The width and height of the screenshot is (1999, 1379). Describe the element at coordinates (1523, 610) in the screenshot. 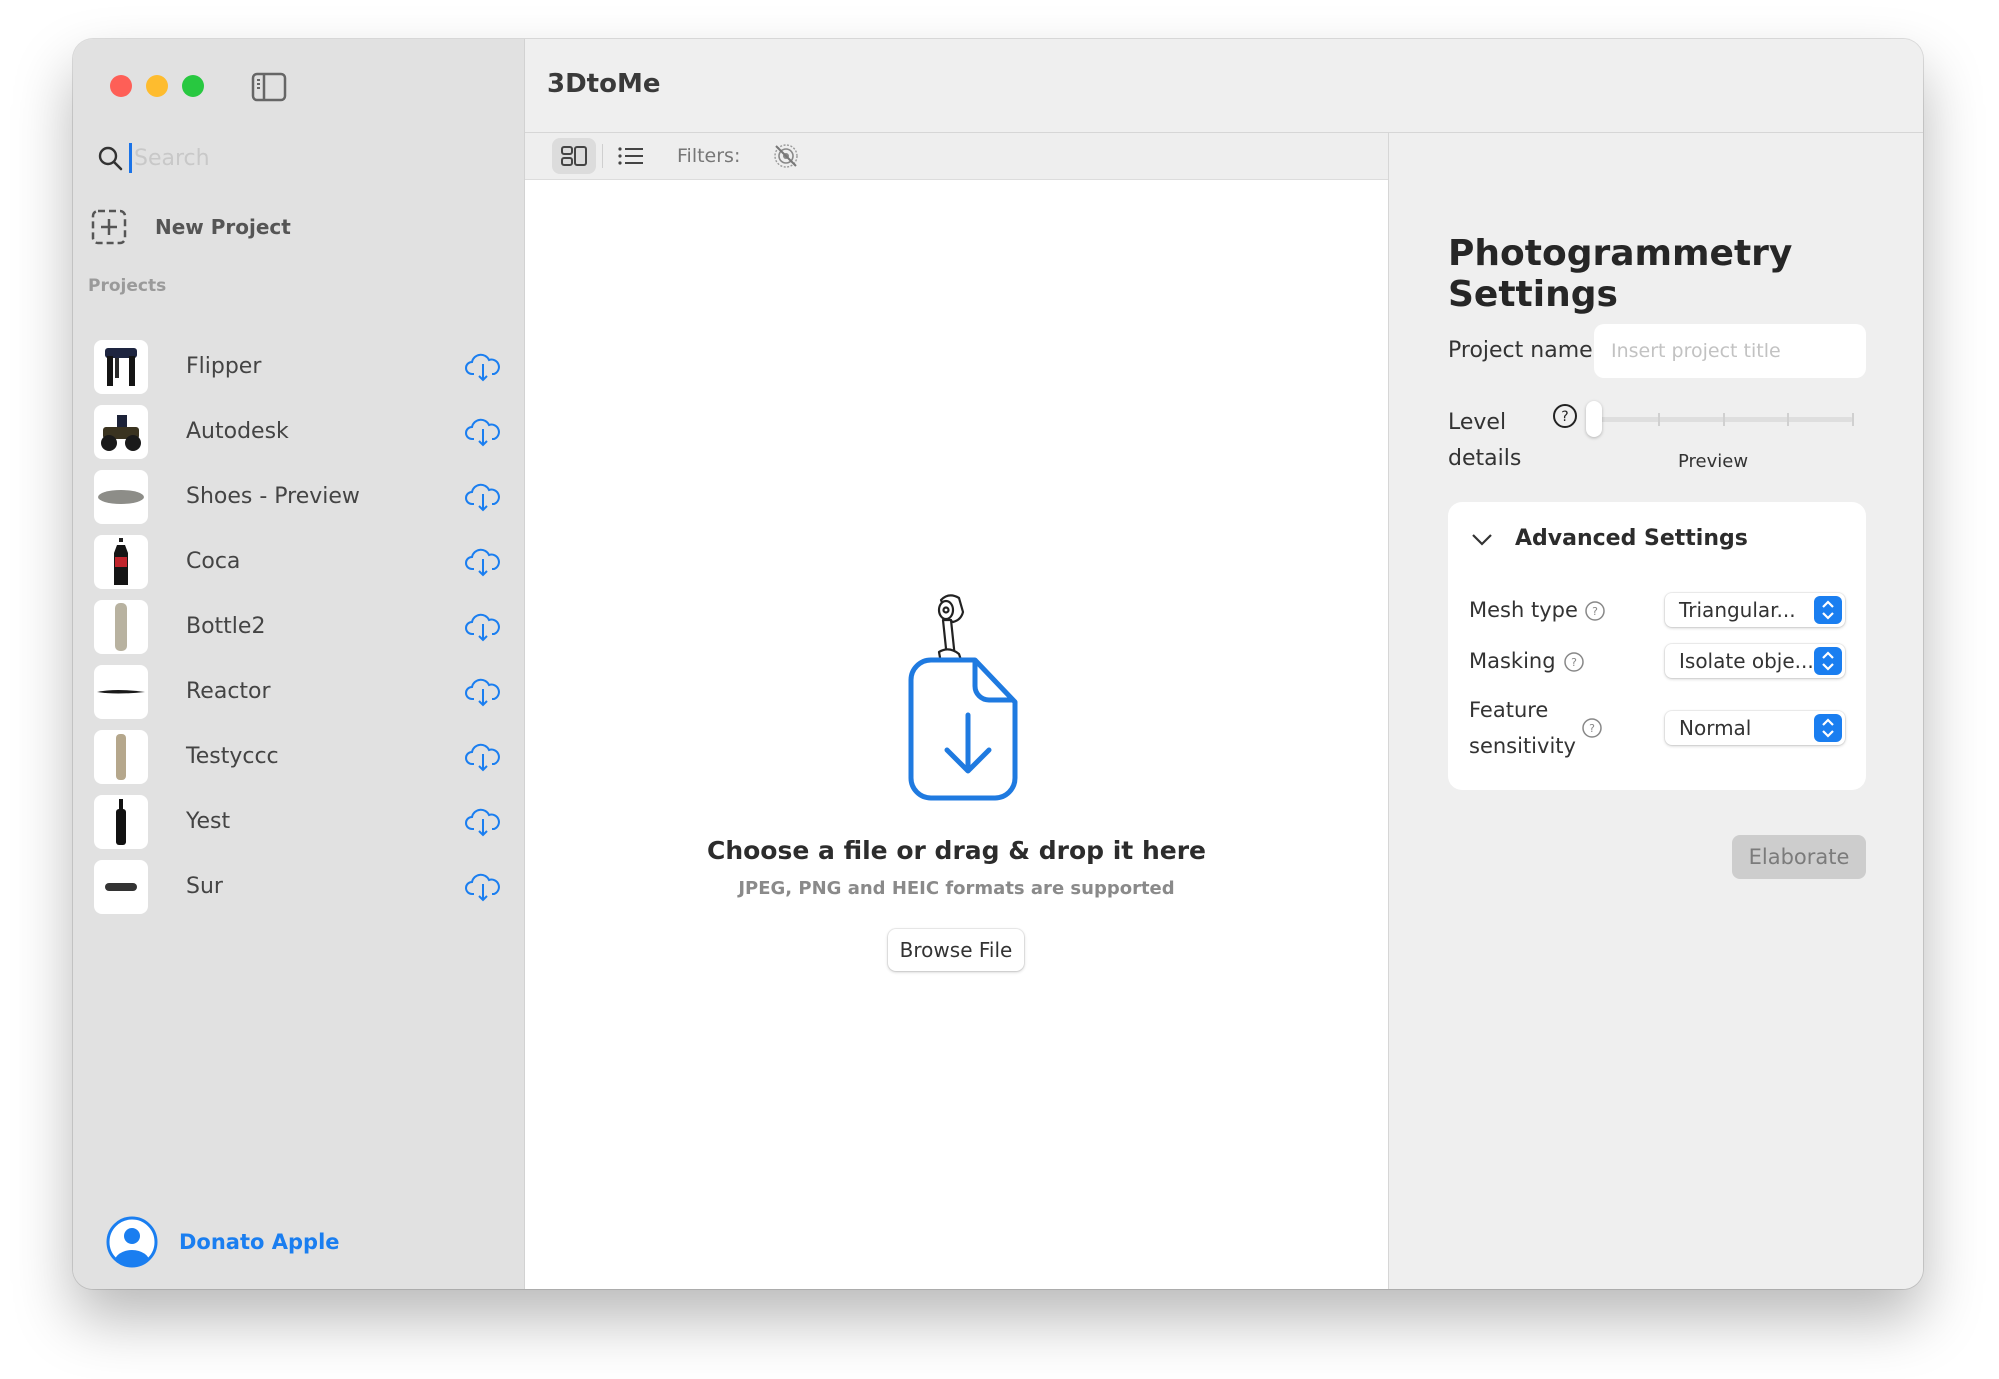

I see `mesh-type-label: Mesh type` at that location.